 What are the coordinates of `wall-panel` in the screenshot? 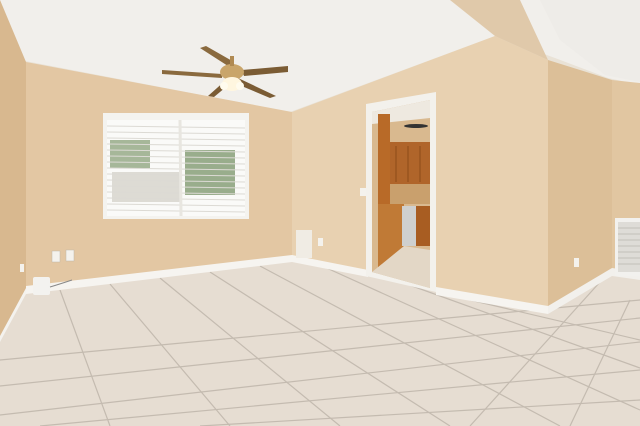 It's located at (304, 244).